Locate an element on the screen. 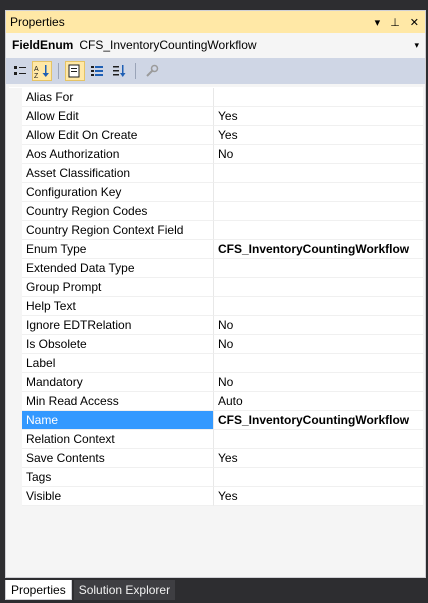  window-menu-dropdown-icon: ▾ is located at coordinates (378, 22).